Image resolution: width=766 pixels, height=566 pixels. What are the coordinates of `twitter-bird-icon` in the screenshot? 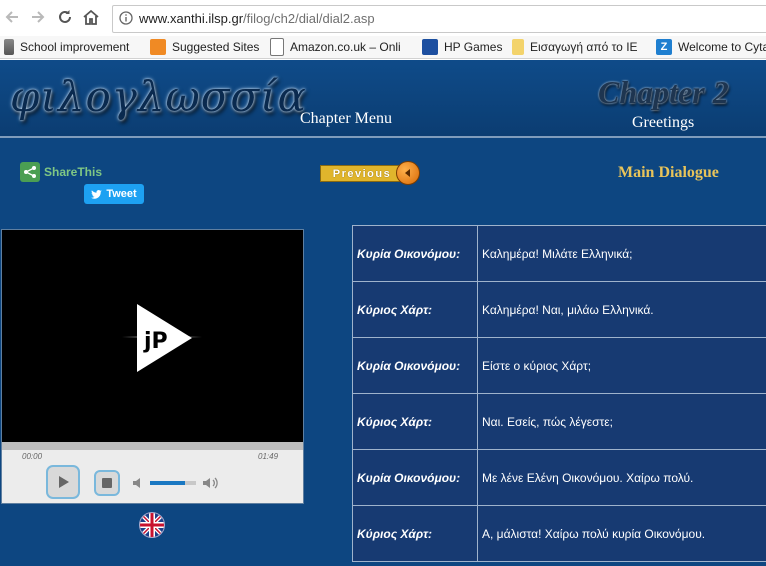 It's located at (97, 194).